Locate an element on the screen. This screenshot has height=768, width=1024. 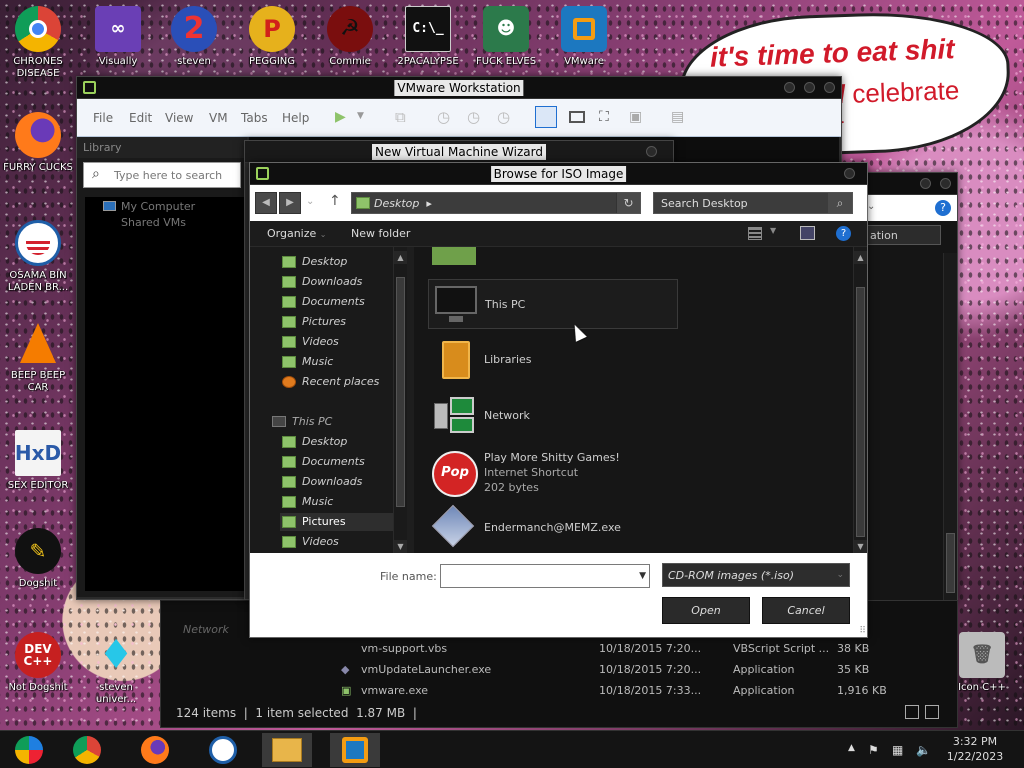
play-icon: ▶ is located at coordinates (340, 117).